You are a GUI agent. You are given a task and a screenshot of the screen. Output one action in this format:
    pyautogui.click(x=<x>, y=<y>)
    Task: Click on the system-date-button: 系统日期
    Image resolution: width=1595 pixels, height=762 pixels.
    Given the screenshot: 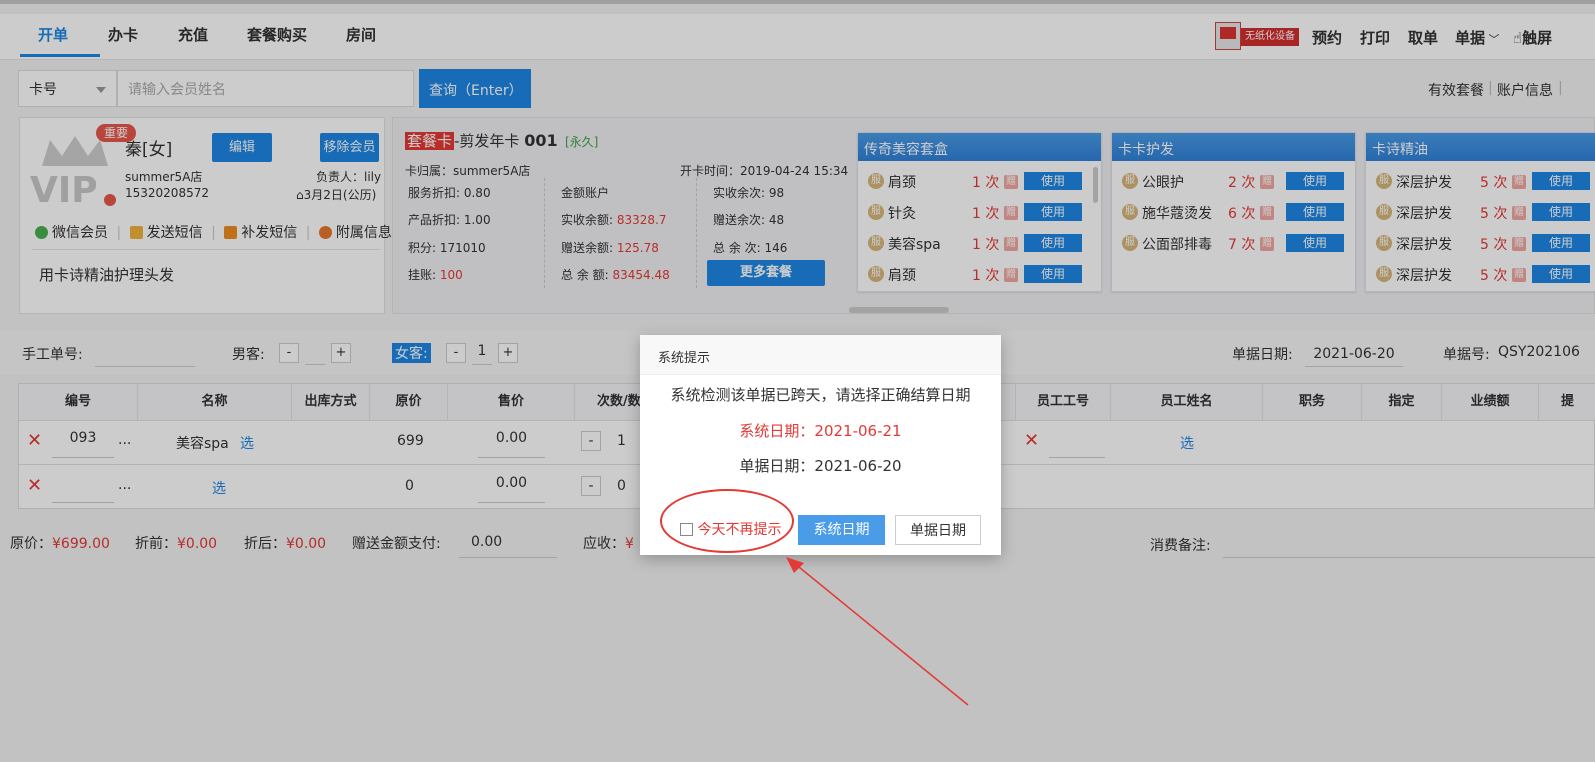 What is the action you would take?
    pyautogui.click(x=841, y=530)
    